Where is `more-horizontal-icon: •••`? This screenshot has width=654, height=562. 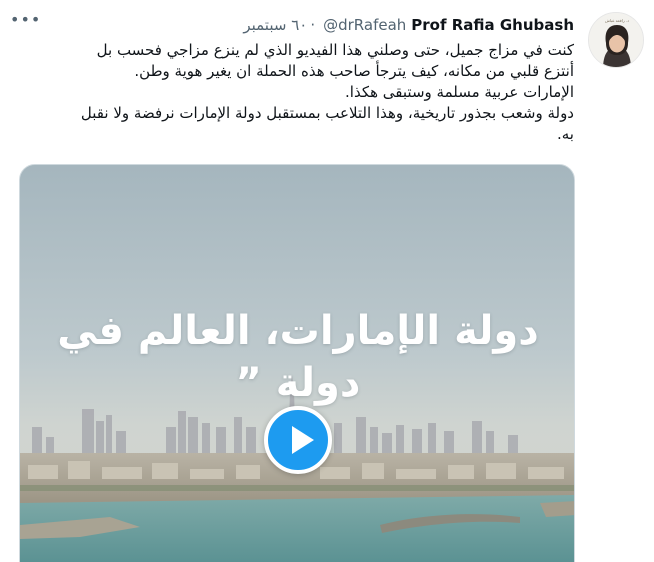
more-horizontal-icon: ••• is located at coordinates (26, 19).